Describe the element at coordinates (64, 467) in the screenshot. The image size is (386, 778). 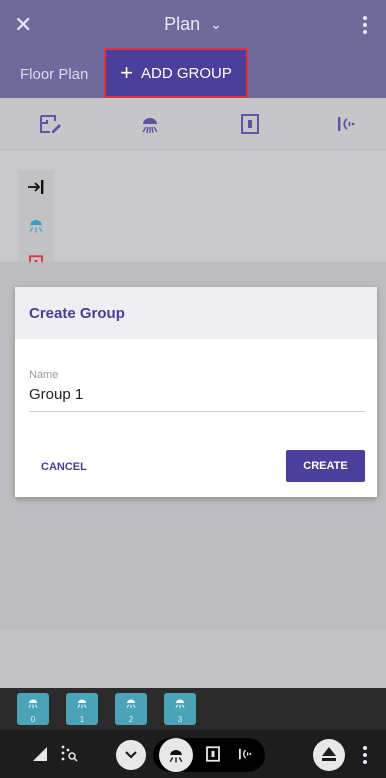
I see `cancel-button: CANCEL` at that location.